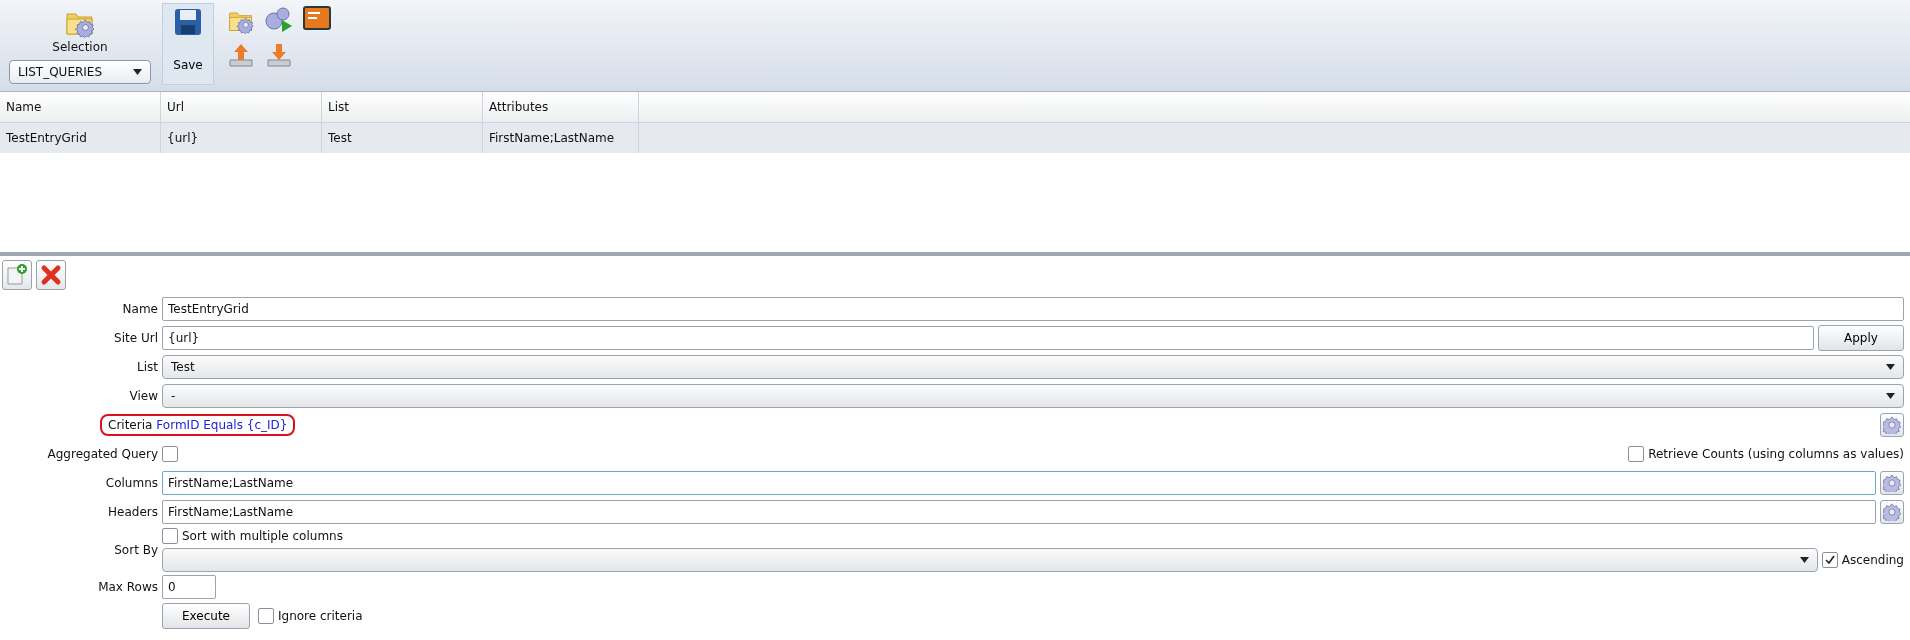  Describe the element at coordinates (262, 536) in the screenshot. I see `checkbox-label: Sort with multiple columns` at that location.